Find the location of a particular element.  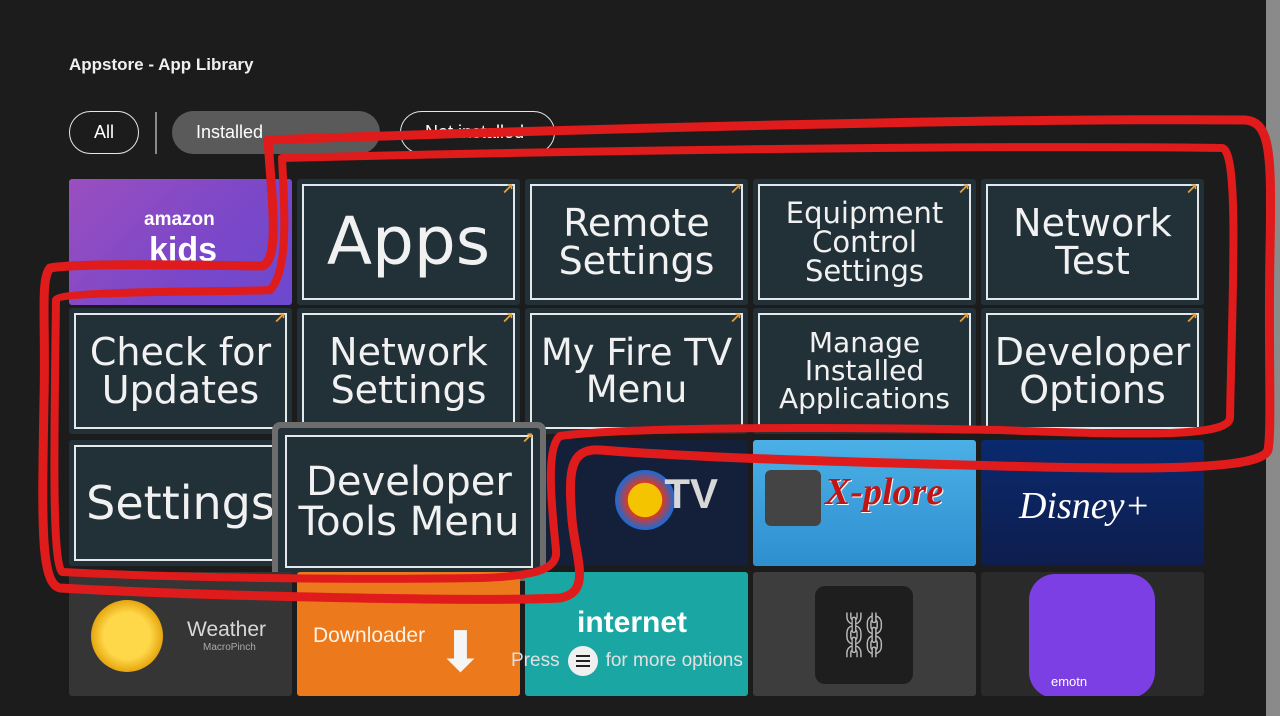

filter-all: All is located at coordinates (104, 132).